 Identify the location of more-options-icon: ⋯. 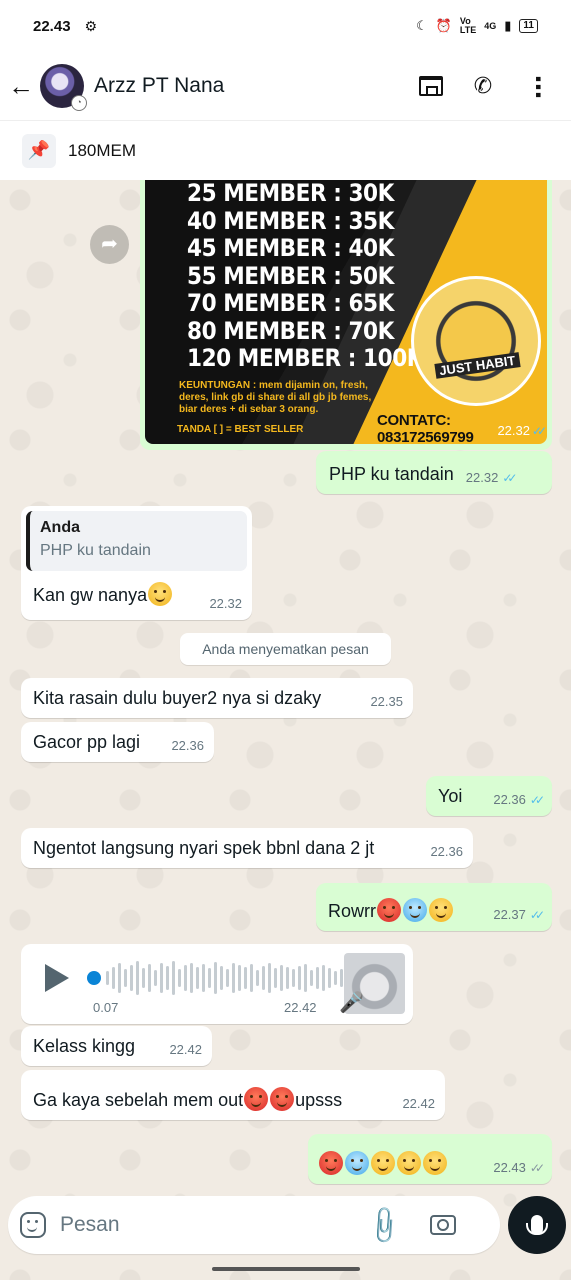
(537, 86).